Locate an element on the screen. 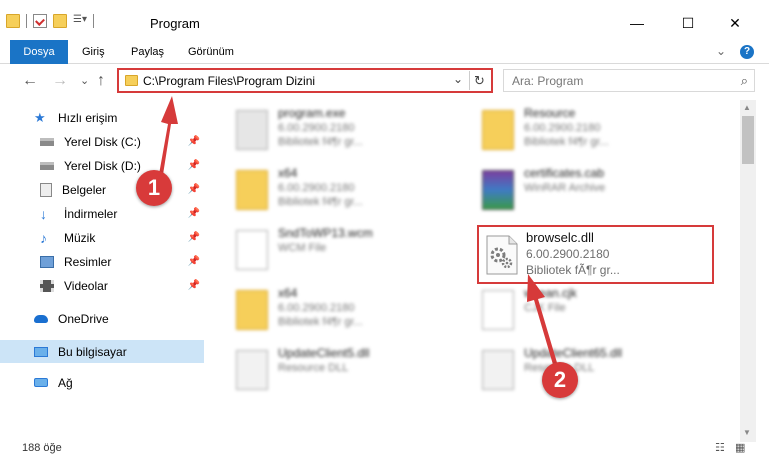 Image resolution: width=769 pixels, height=474 pixels. scroll-down-icon: ▼ is located at coordinates (747, 432).